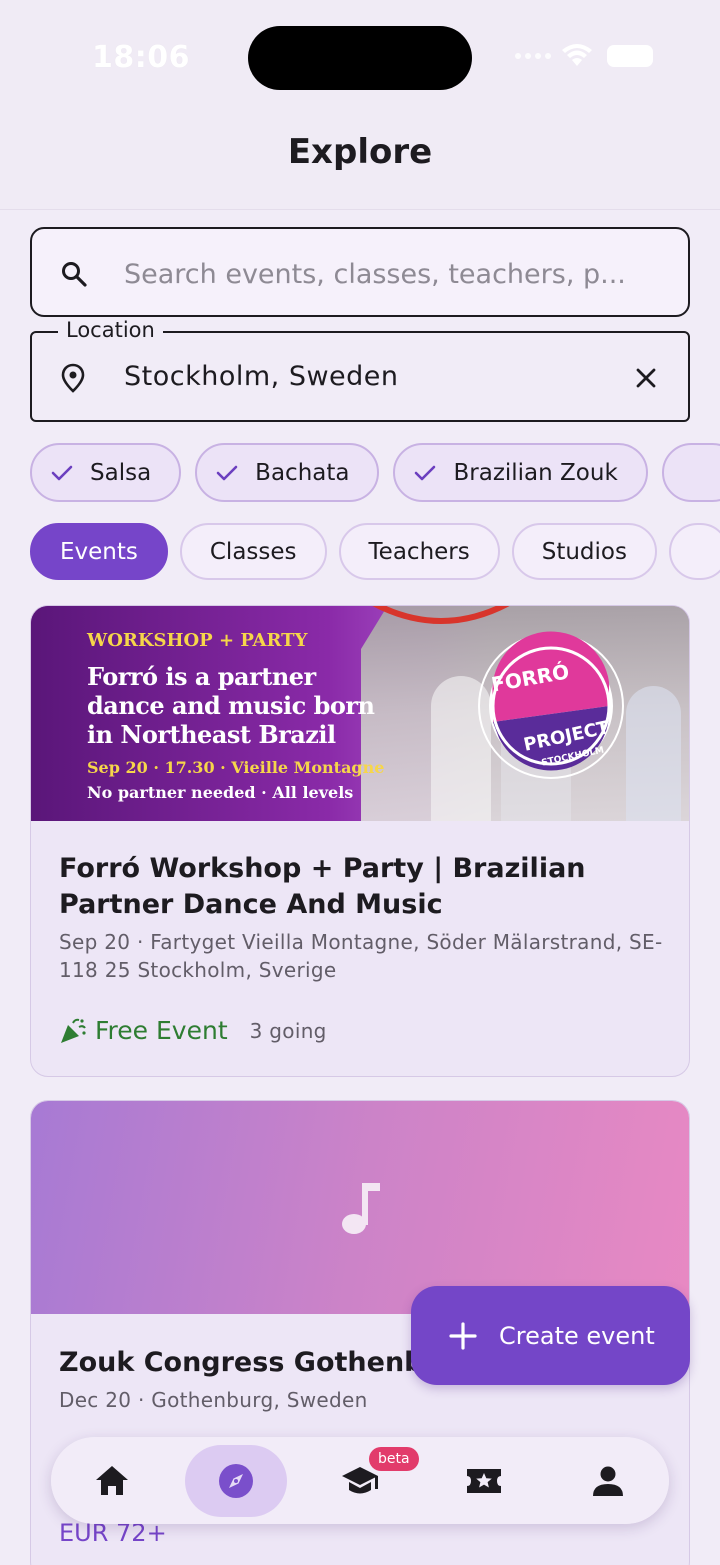 The width and height of the screenshot is (720, 1565). Describe the element at coordinates (231, 705) in the screenshot. I see `banner-line-2: dance and music born` at that location.